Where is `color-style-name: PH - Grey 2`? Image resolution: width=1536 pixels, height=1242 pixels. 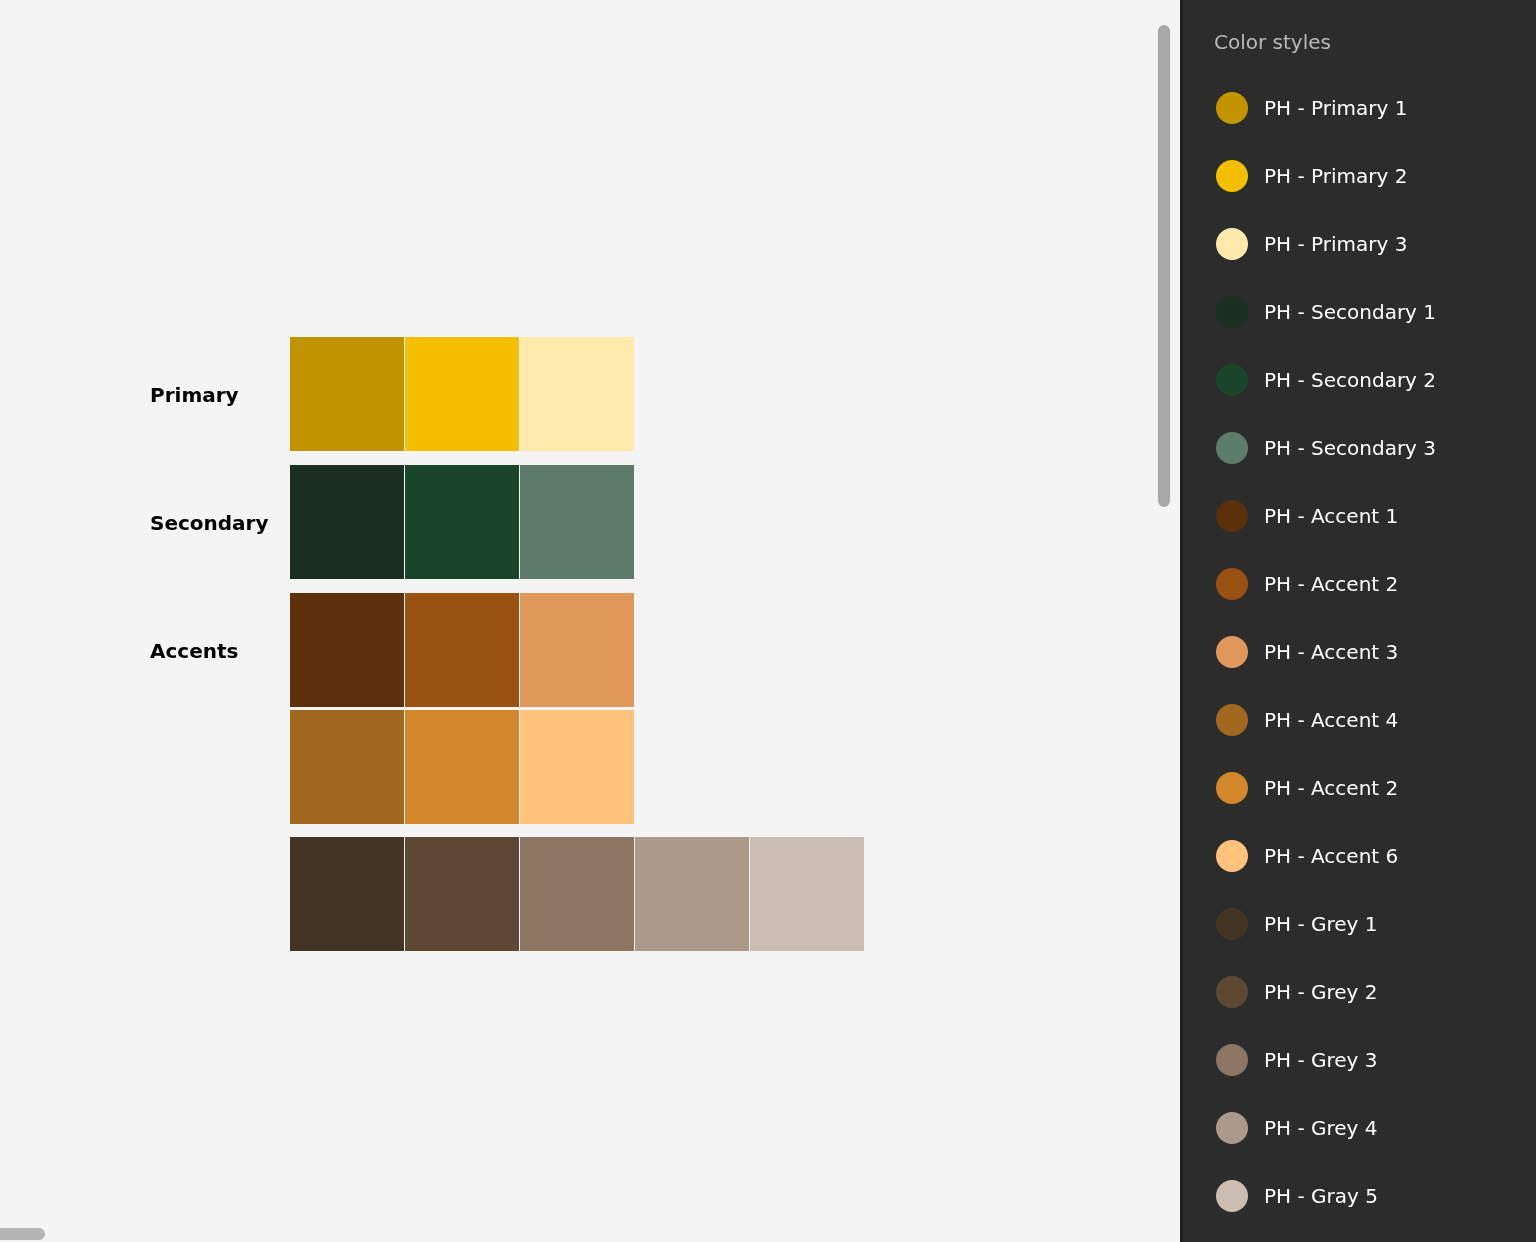
color-style-name: PH - Grey 2 is located at coordinates (1321, 992).